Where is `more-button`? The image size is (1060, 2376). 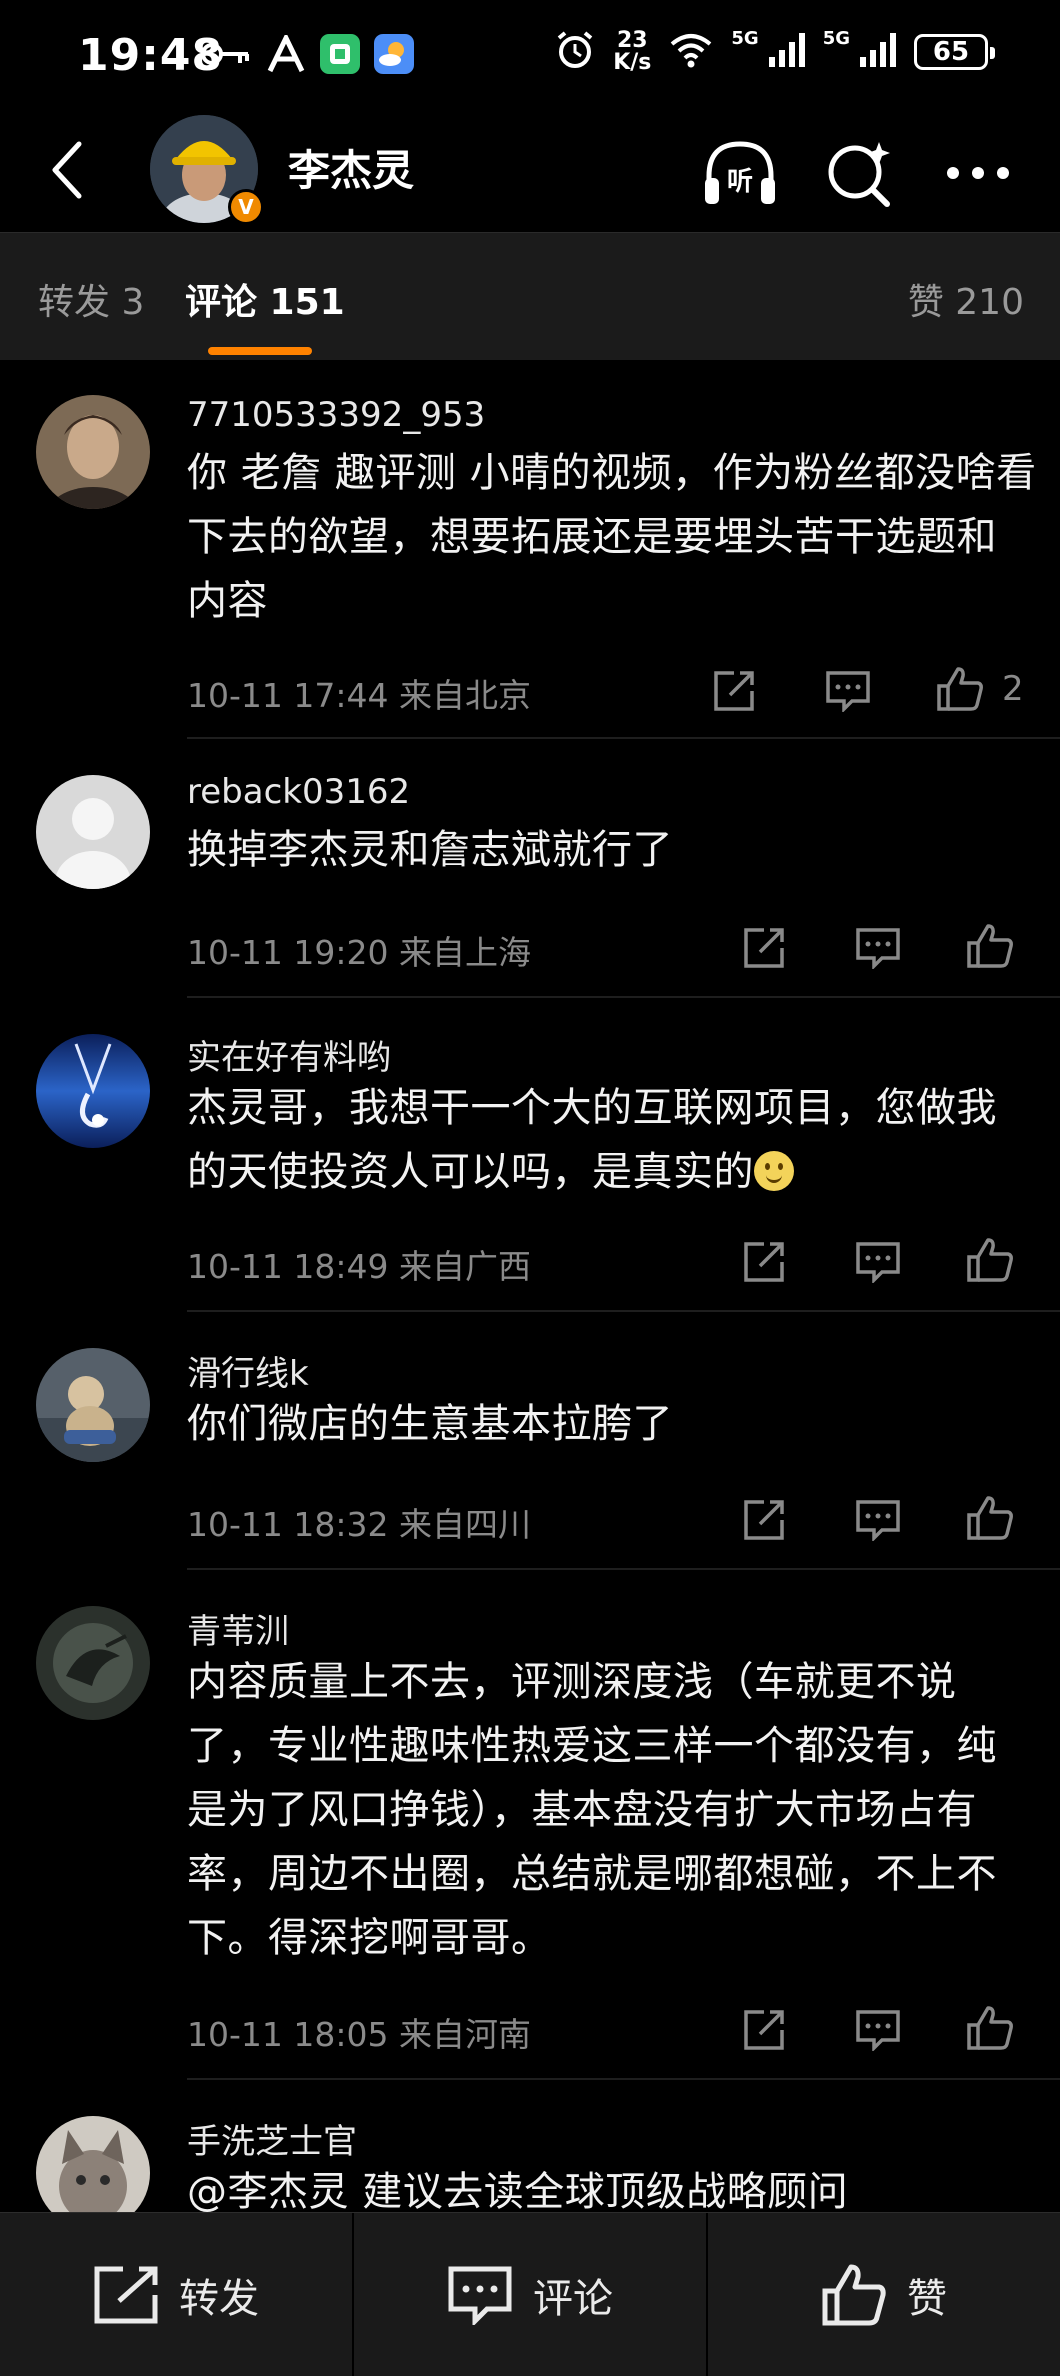
more-button is located at coordinates (978, 173).